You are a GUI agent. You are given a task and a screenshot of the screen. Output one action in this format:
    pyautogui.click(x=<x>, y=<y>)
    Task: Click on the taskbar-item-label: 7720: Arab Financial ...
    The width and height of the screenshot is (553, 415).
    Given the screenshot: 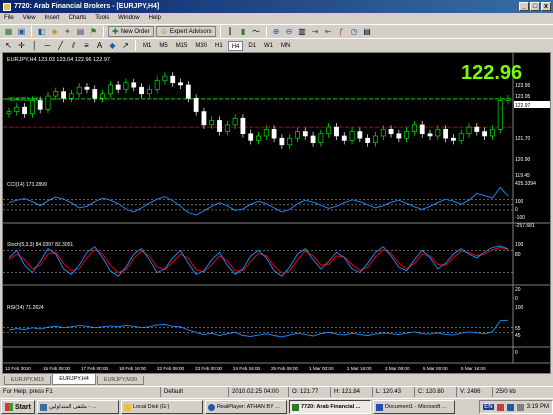 What is the action you would take?
    pyautogui.click(x=330, y=407)
    